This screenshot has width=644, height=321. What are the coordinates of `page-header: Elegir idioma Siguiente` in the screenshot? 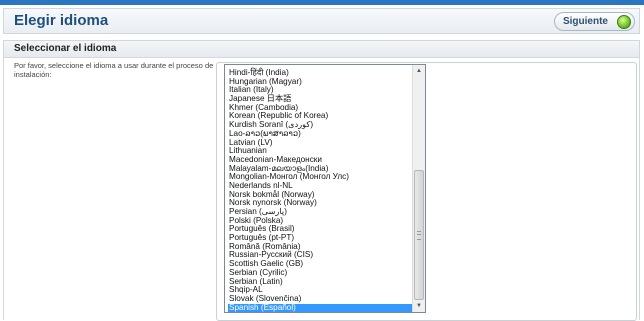 It's located at (321, 21).